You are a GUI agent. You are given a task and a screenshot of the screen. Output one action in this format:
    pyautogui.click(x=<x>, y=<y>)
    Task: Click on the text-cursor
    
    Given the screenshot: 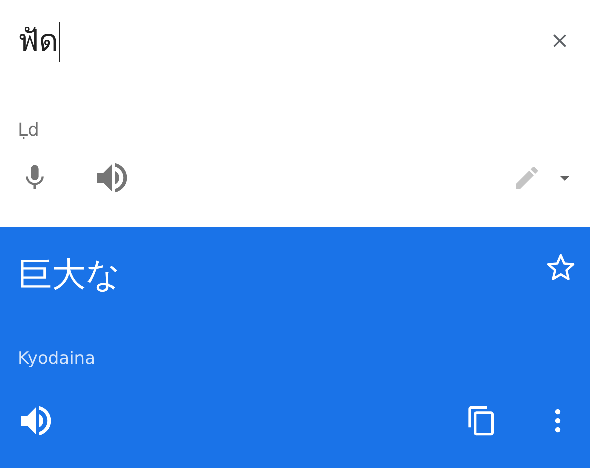 What is the action you would take?
    pyautogui.click(x=59, y=42)
    